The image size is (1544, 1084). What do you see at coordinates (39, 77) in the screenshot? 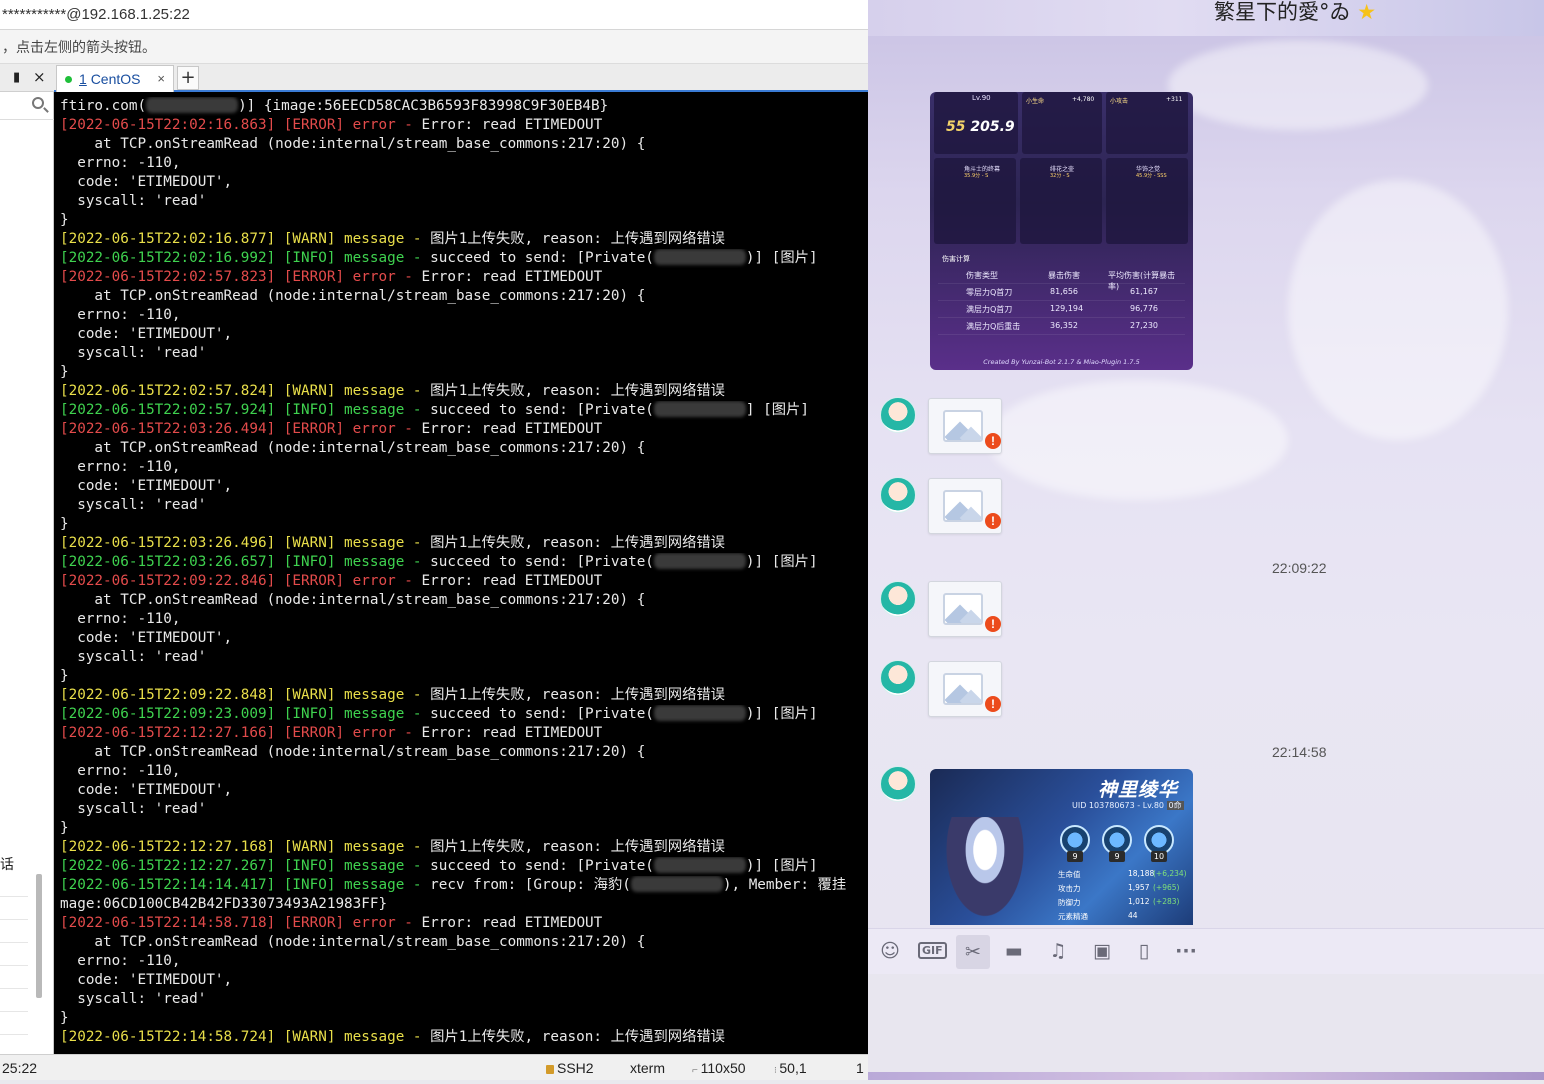
I see `close-icon: ×` at bounding box center [39, 77].